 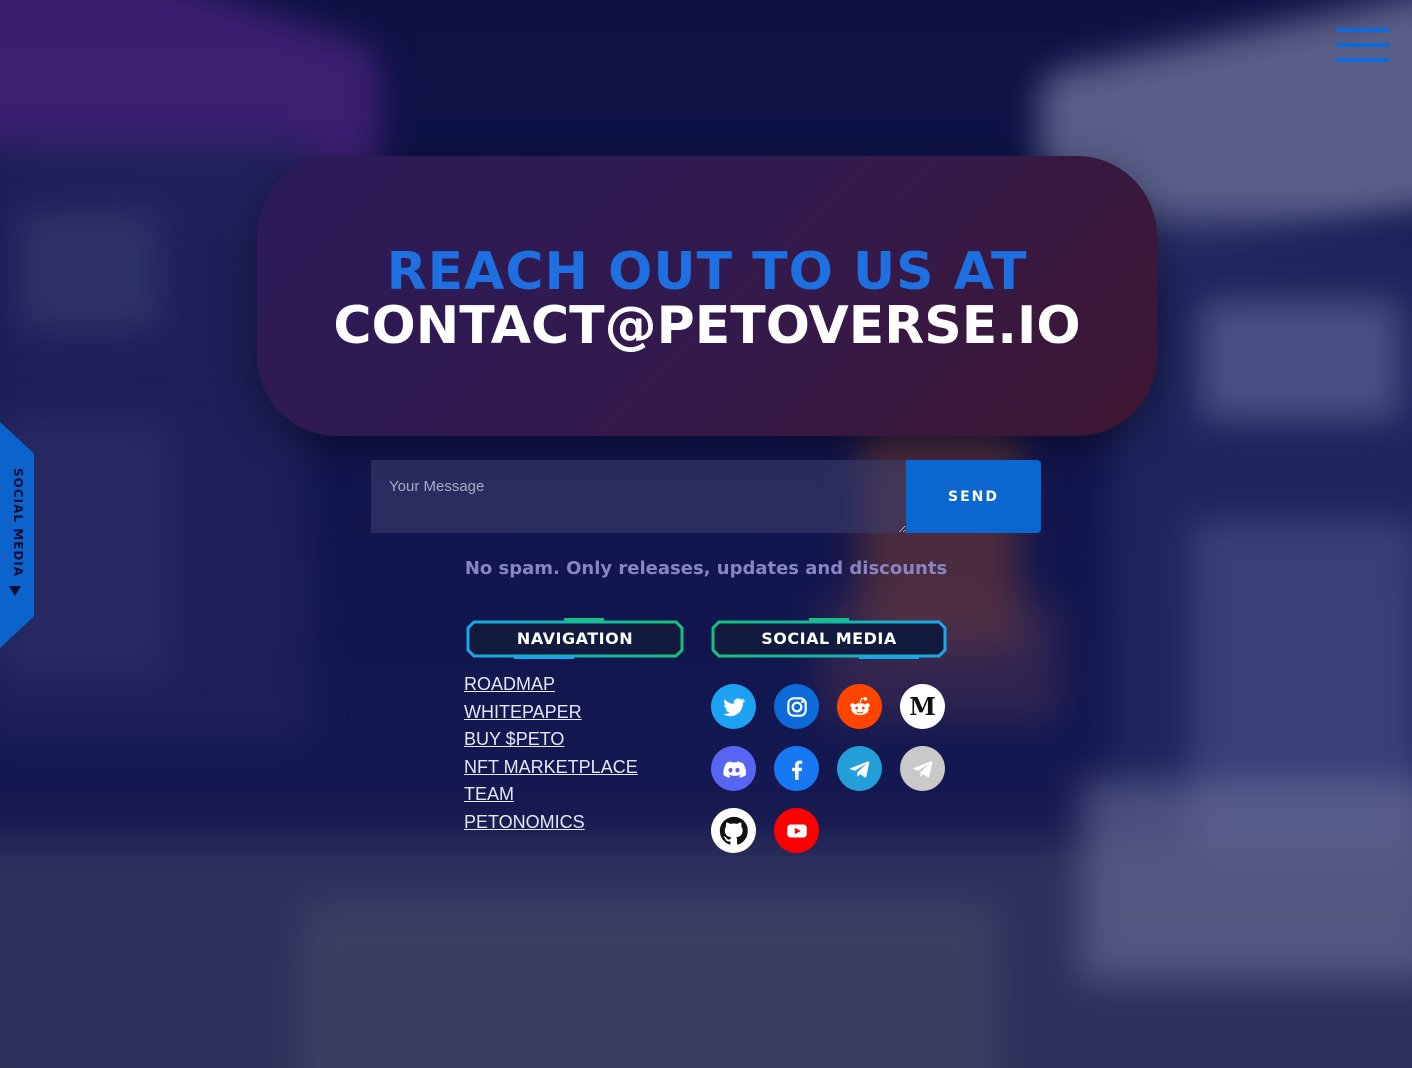 I want to click on medium-icon: M, so click(x=922, y=706).